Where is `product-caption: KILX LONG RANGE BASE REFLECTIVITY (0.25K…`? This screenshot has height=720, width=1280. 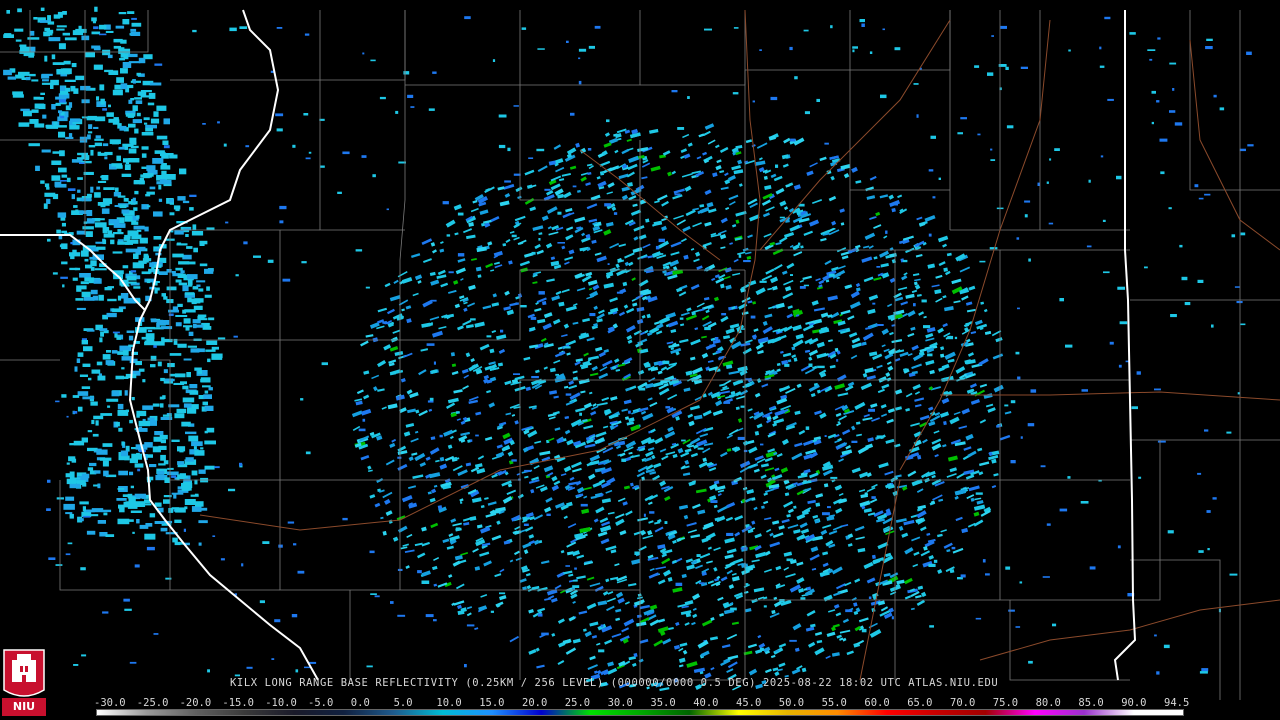
product-caption: KILX LONG RANGE BASE REFLECTIVITY (0.25K… is located at coordinates (614, 683).